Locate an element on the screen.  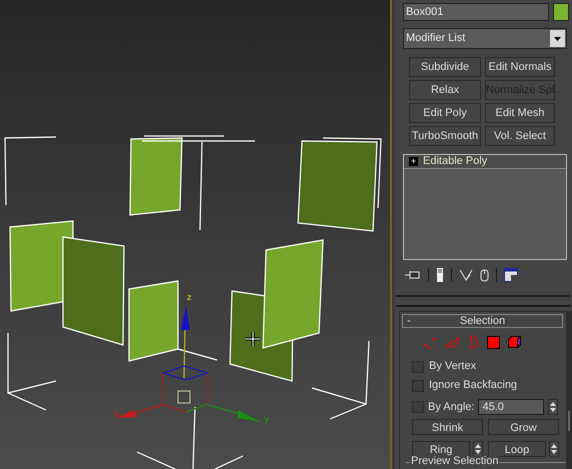
object-name-field: Box001 is located at coordinates (476, 12).